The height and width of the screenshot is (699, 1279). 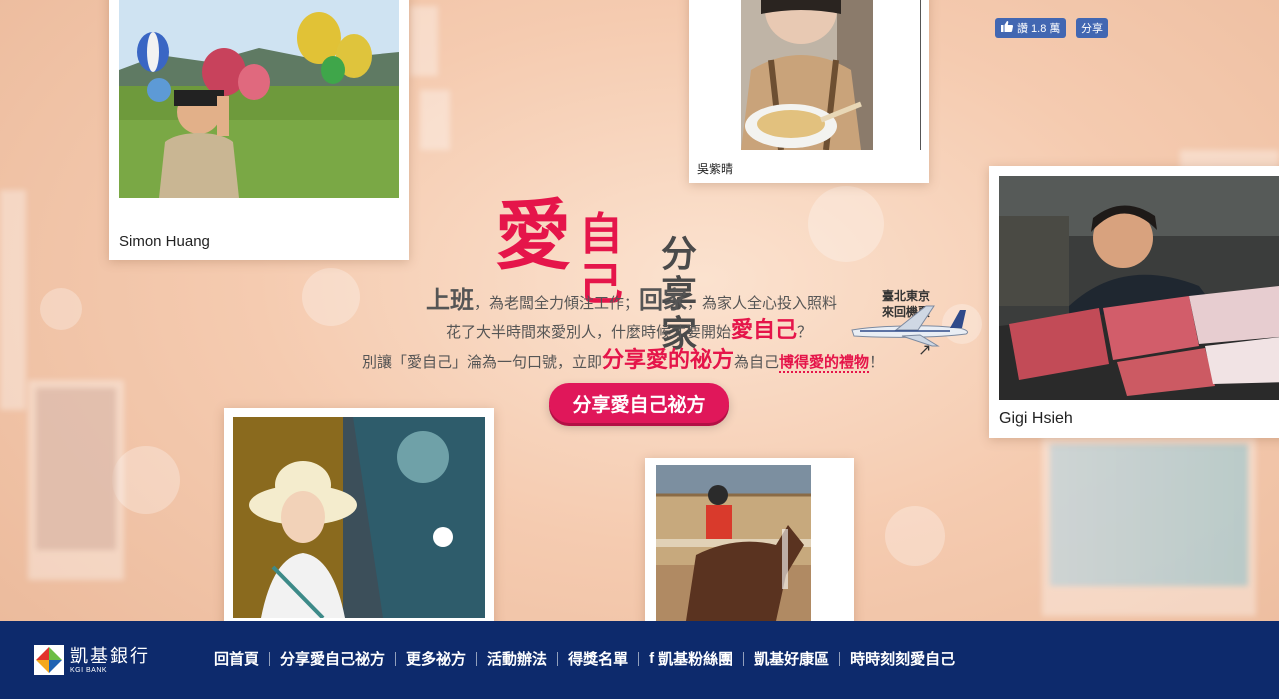 I want to click on facebook-like-button: 讚 1.8 萬, so click(x=1031, y=28).